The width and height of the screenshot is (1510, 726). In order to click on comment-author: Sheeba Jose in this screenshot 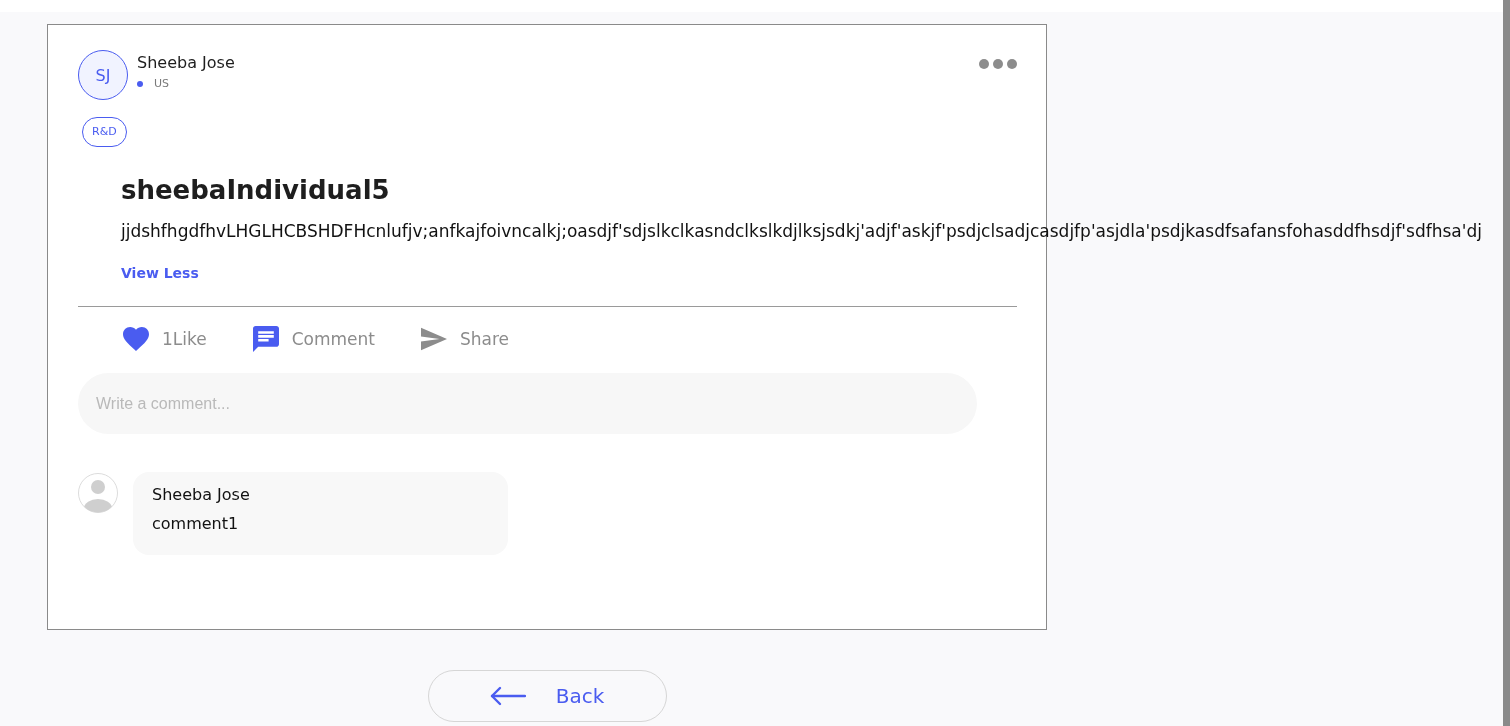, I will do `click(201, 495)`.